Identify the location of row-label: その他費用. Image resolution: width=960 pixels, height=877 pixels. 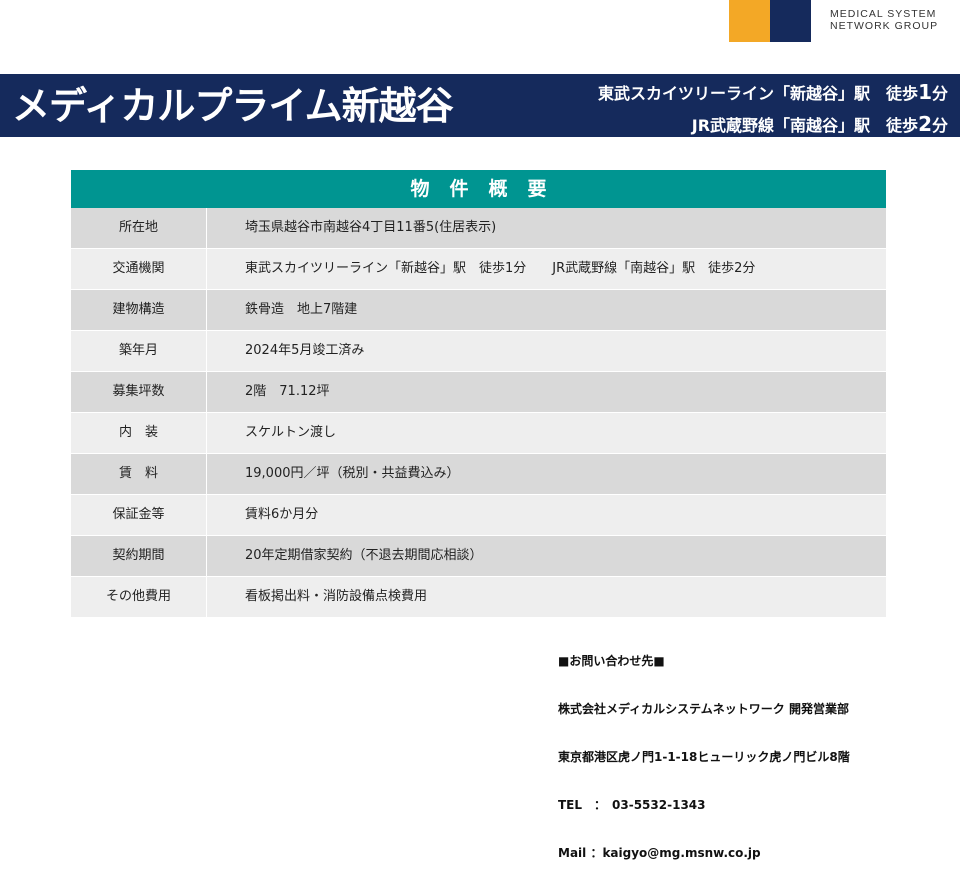
(139, 597).